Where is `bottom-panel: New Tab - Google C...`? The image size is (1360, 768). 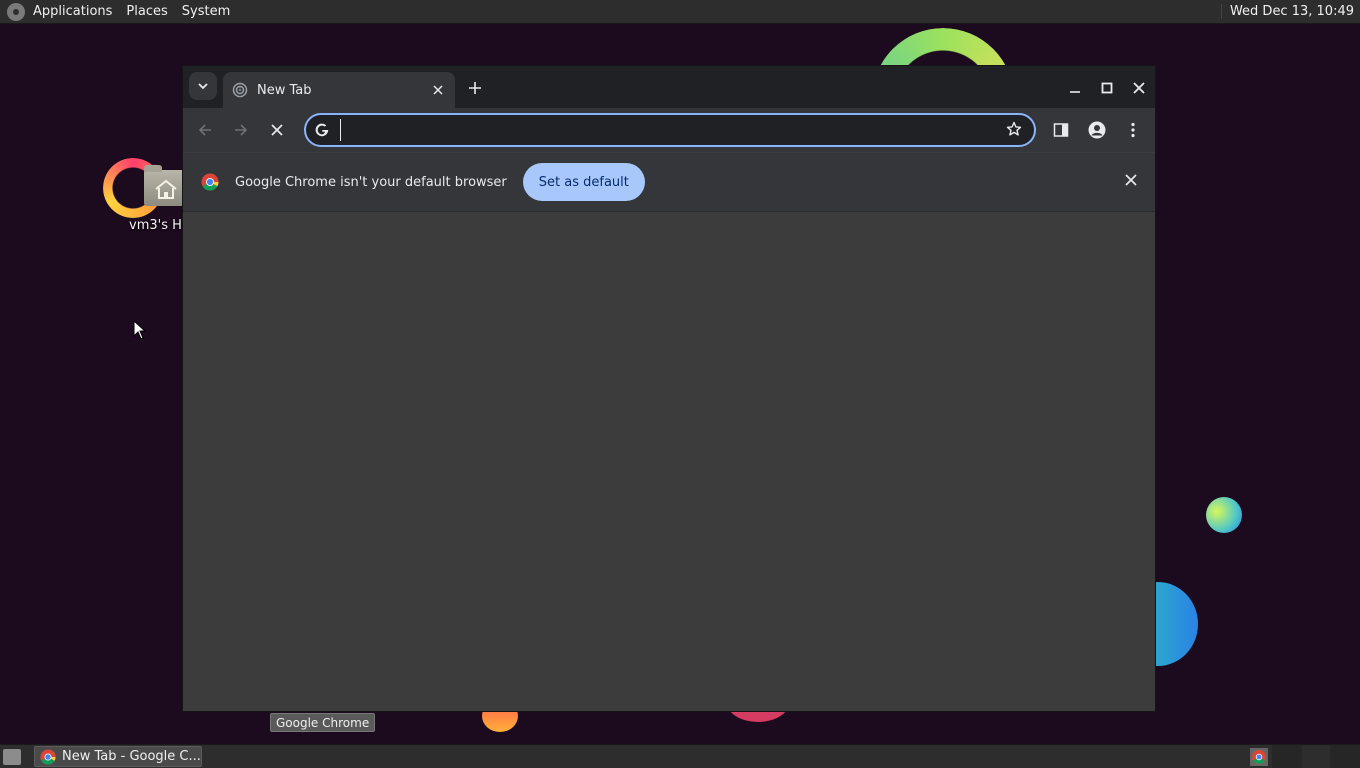 bottom-panel: New Tab - Google C... is located at coordinates (680, 756).